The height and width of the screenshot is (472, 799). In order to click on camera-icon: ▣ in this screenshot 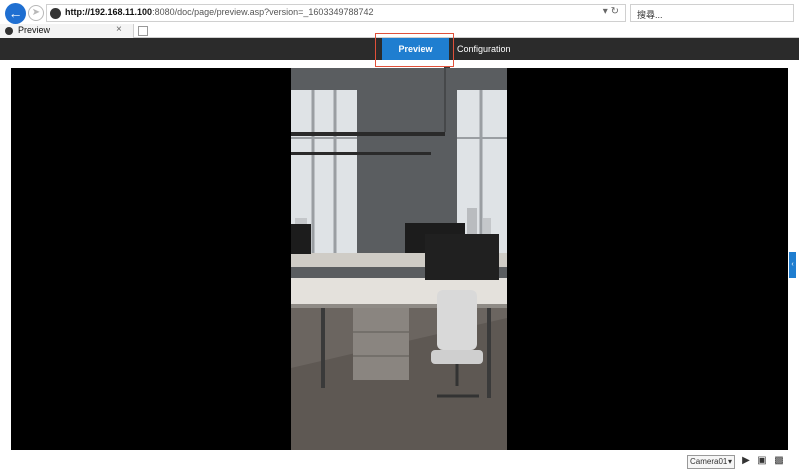, I will do `click(762, 461)`.